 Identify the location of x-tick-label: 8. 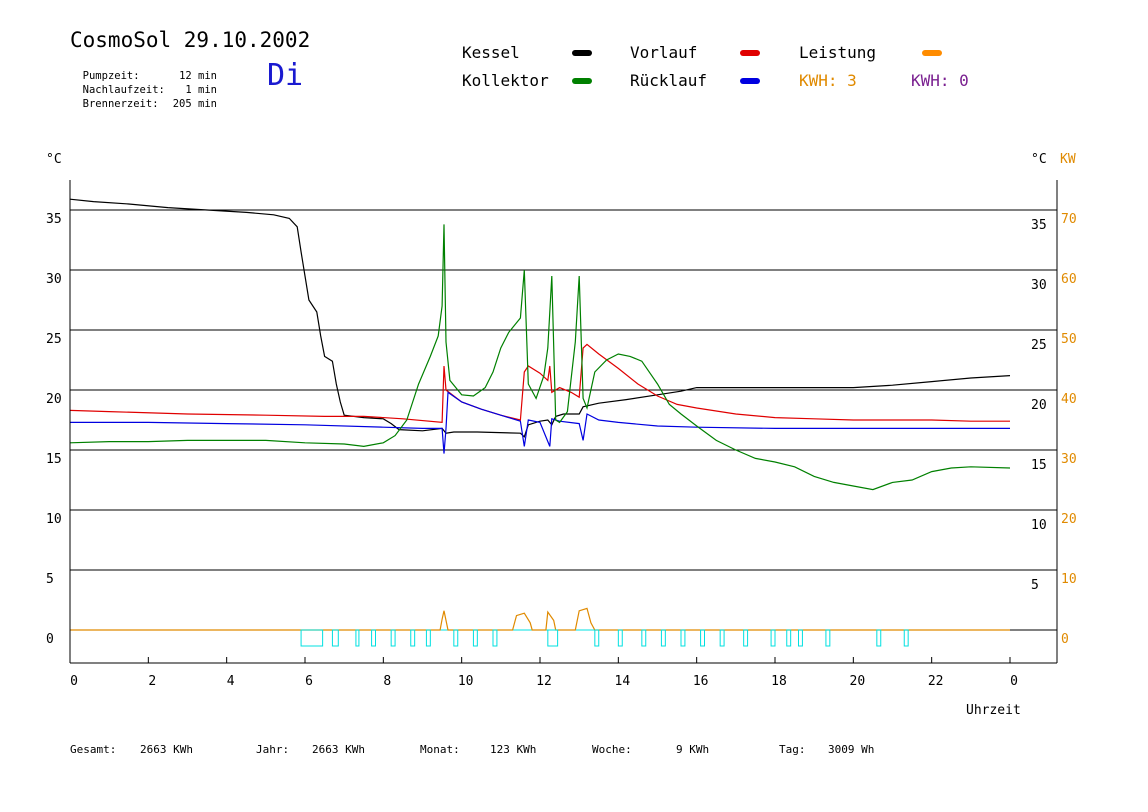
(387, 681).